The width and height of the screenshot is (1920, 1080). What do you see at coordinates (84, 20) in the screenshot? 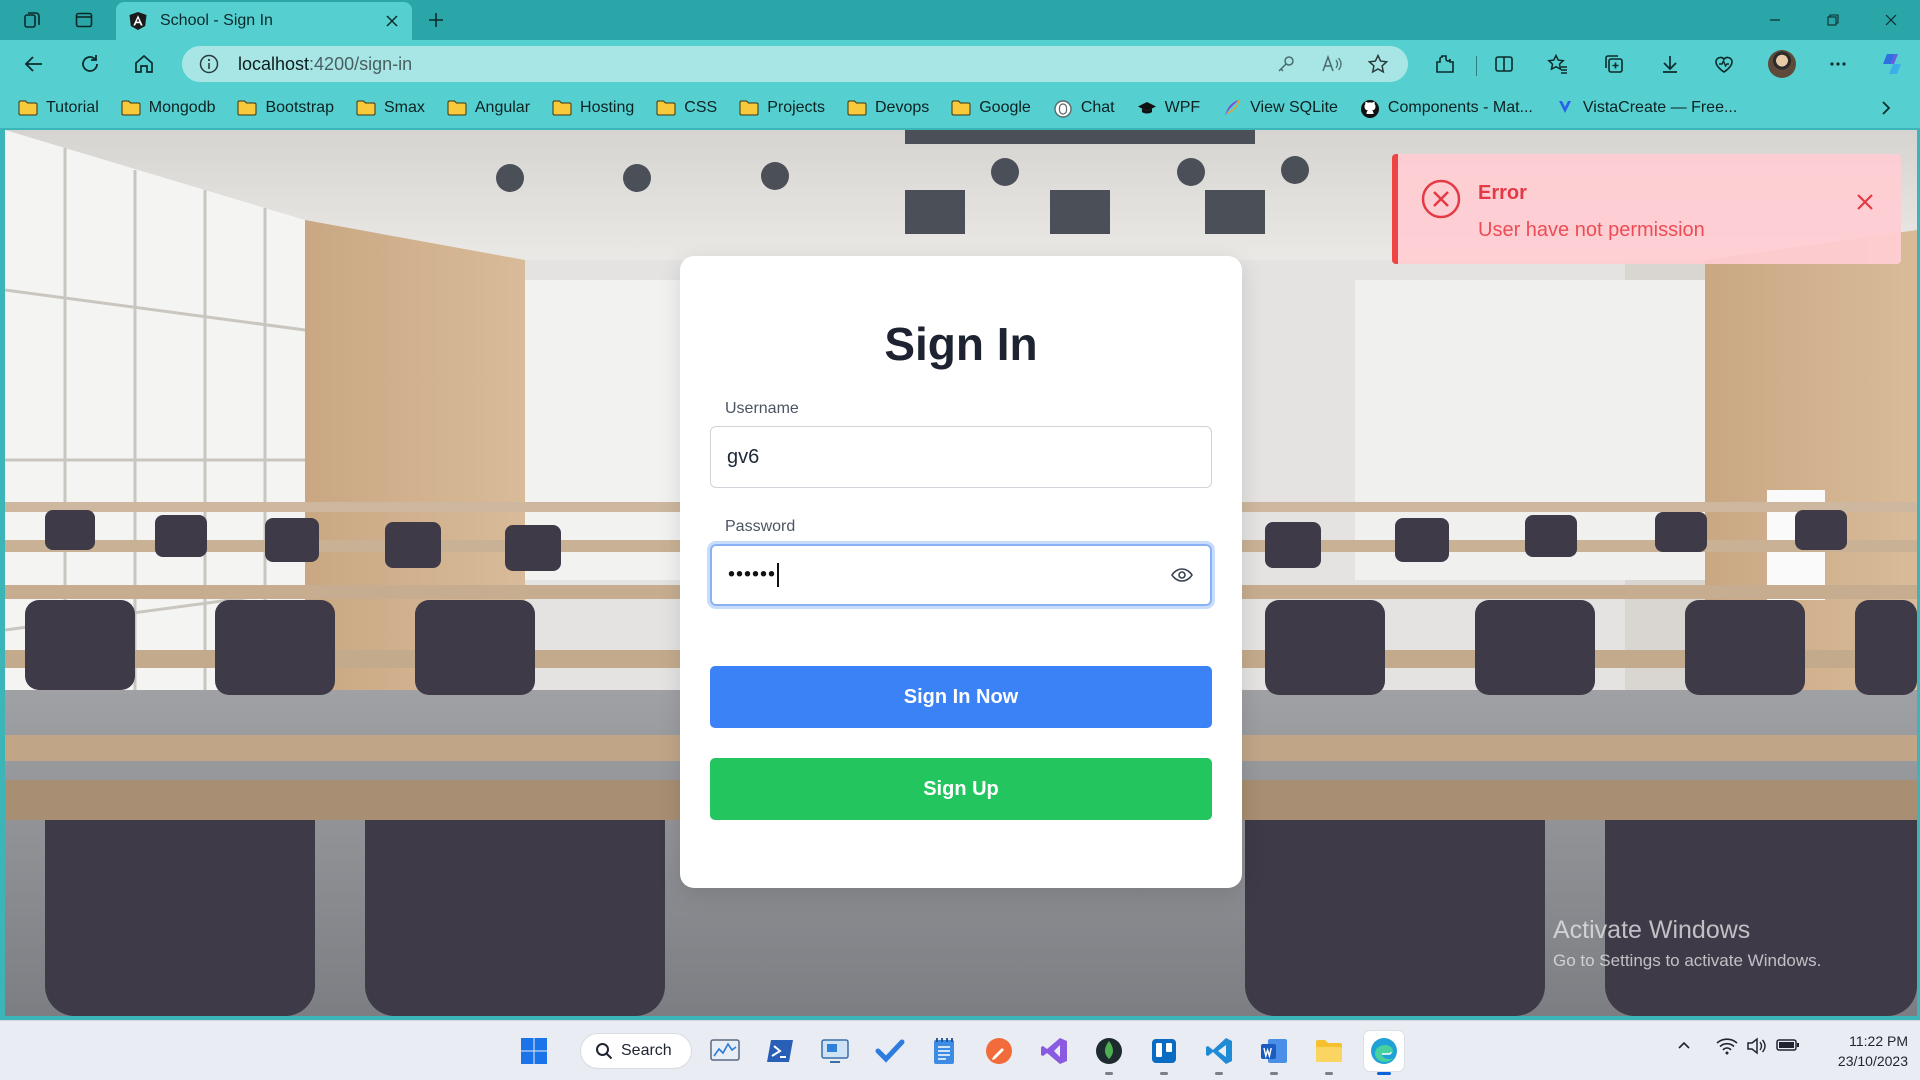
I see `tab-actions-icon` at bounding box center [84, 20].